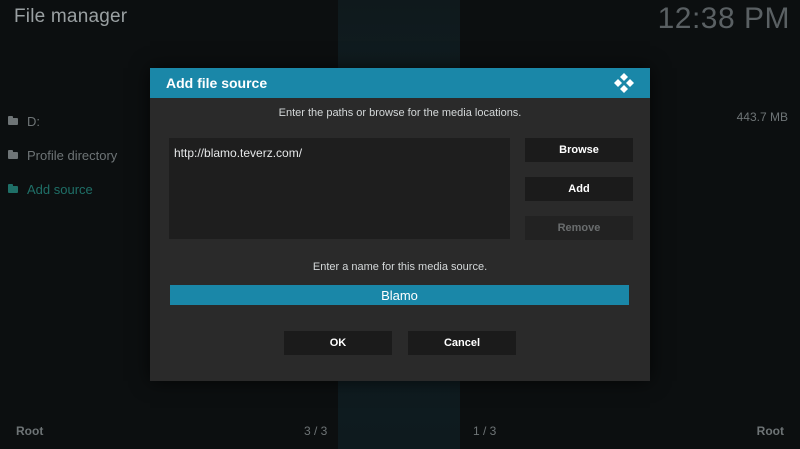 This screenshot has height=449, width=800. Describe the element at coordinates (579, 189) in the screenshot. I see `add-button: Add` at that location.